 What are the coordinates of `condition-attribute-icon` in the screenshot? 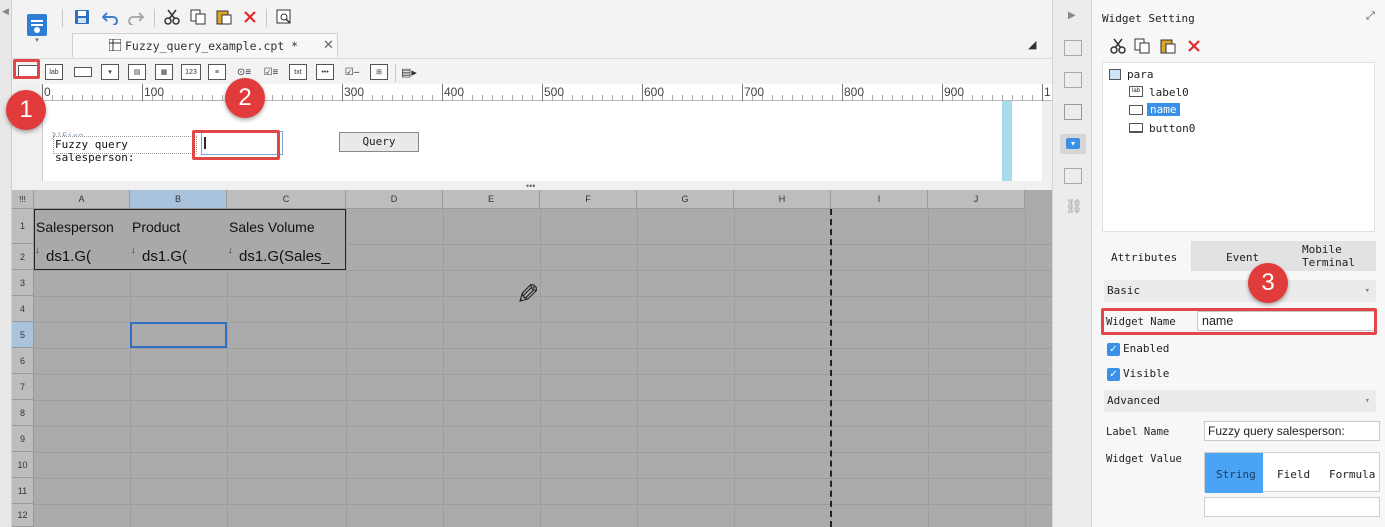 It's located at (1073, 176).